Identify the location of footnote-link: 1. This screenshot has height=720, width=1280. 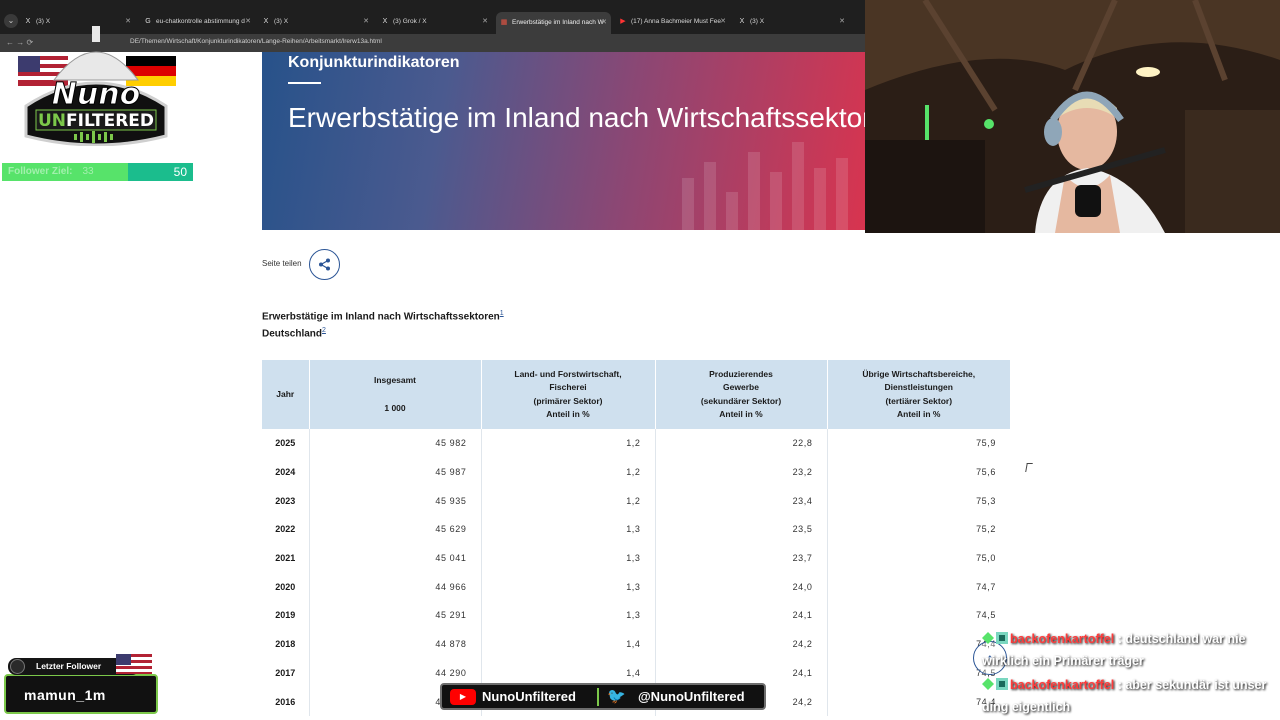
(502, 313).